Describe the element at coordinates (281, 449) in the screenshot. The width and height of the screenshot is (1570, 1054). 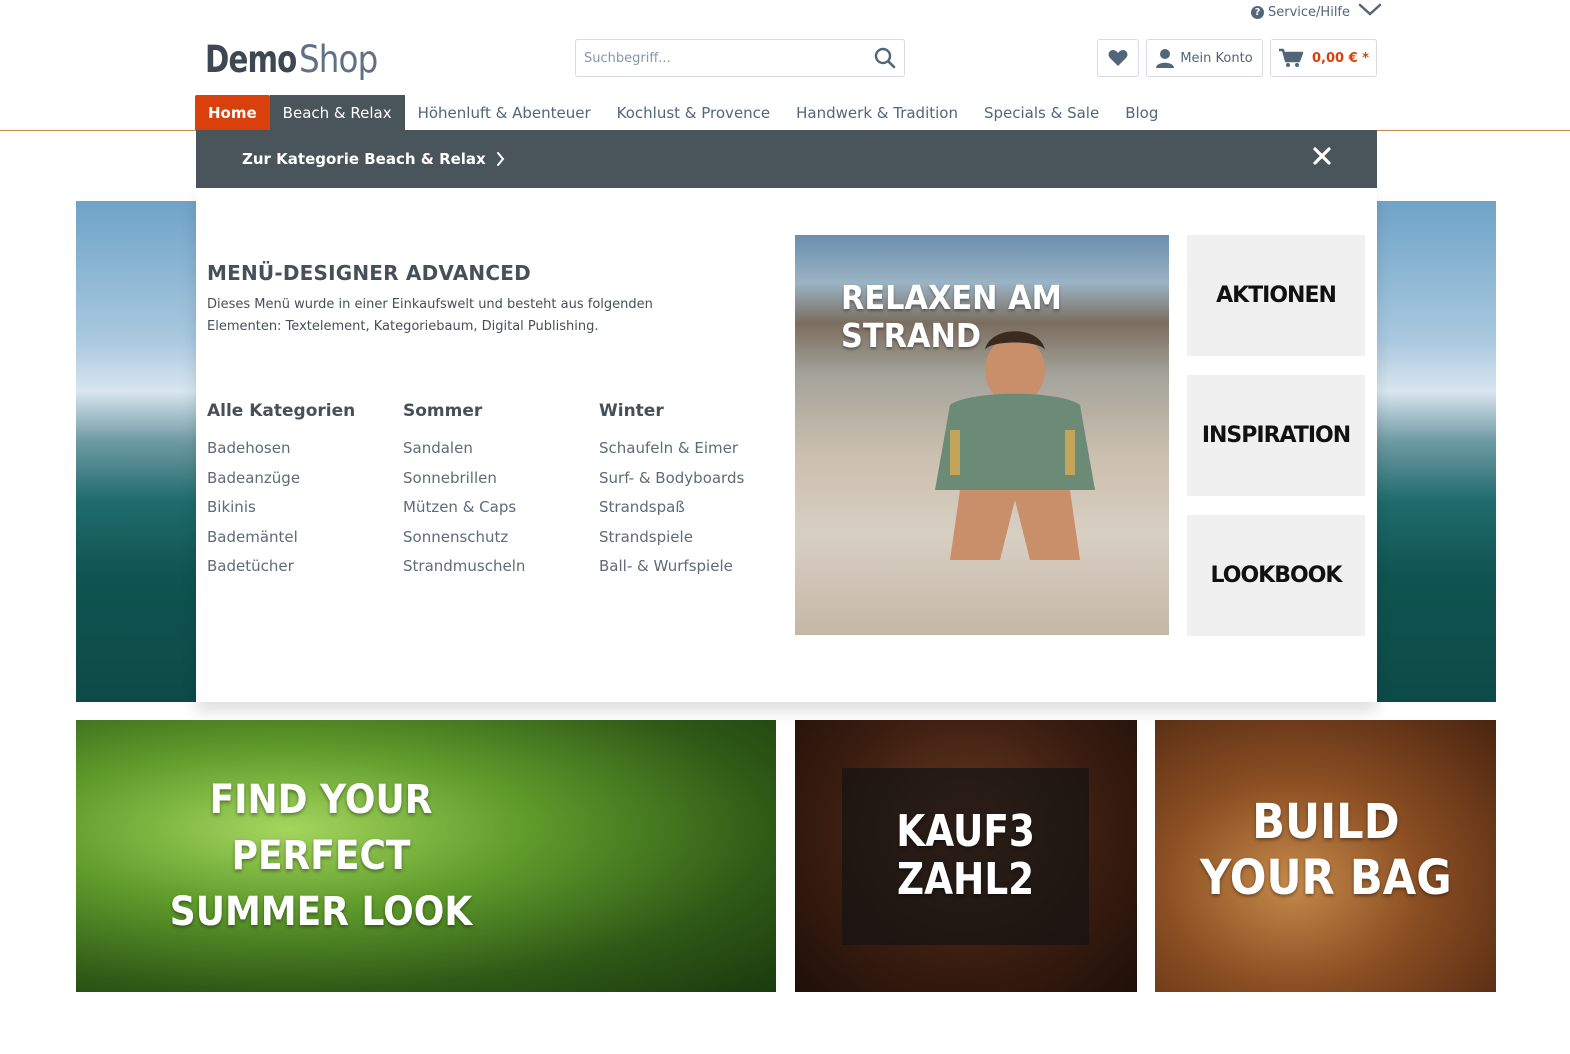
I see `category-link-item: Badehosen` at that location.